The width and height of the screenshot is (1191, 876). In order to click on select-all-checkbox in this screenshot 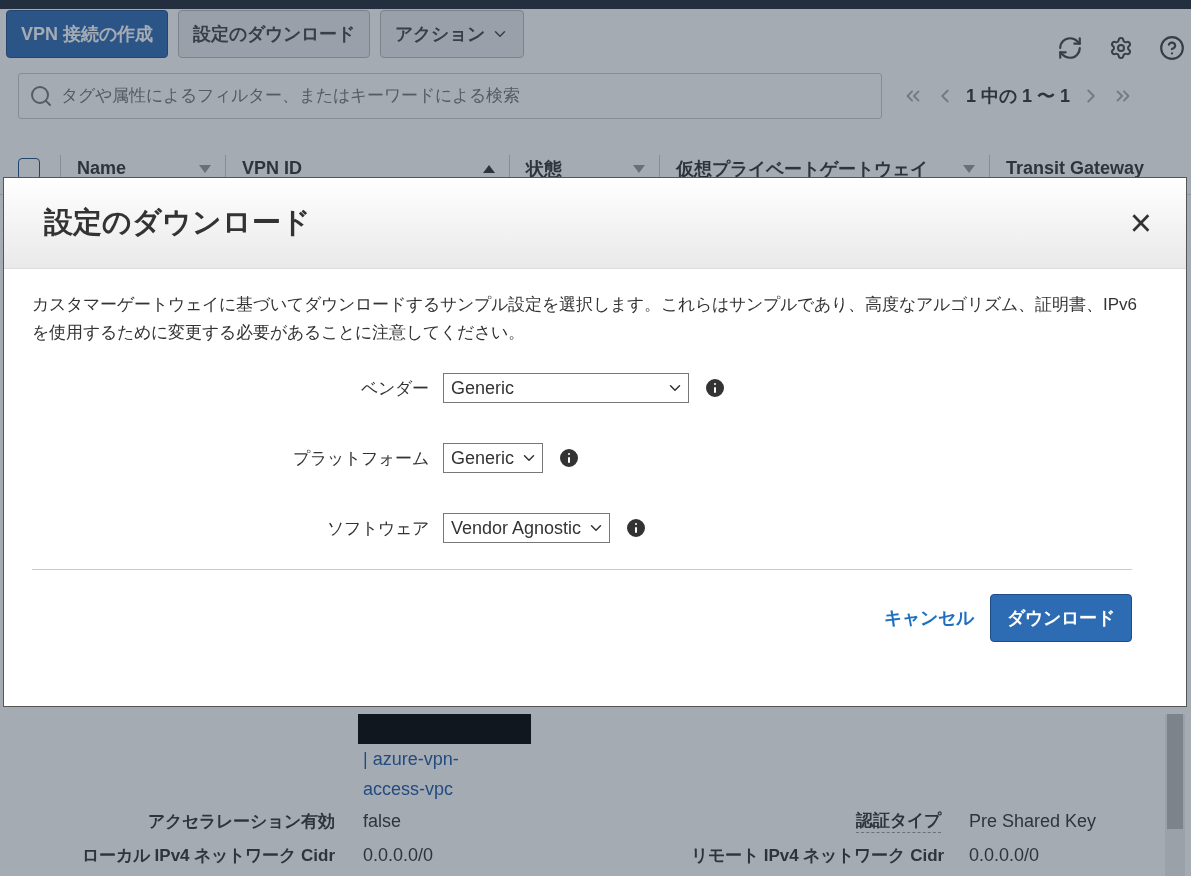, I will do `click(29, 168)`.